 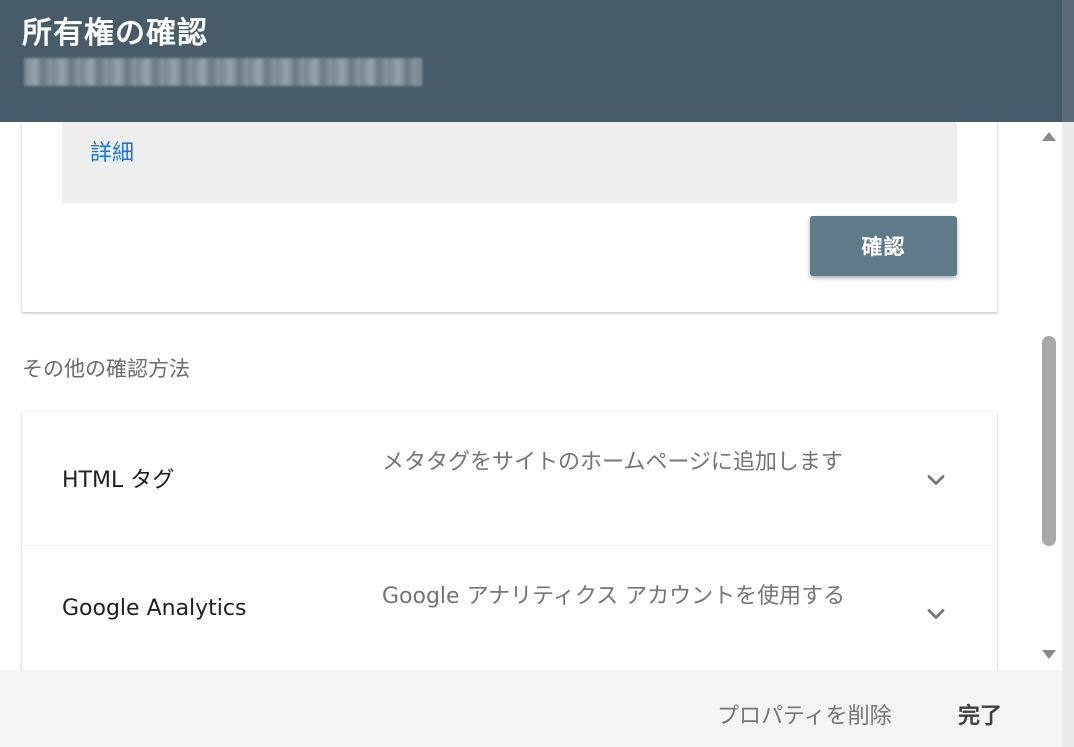 I want to click on scrollbar-thumb, so click(x=1049, y=441).